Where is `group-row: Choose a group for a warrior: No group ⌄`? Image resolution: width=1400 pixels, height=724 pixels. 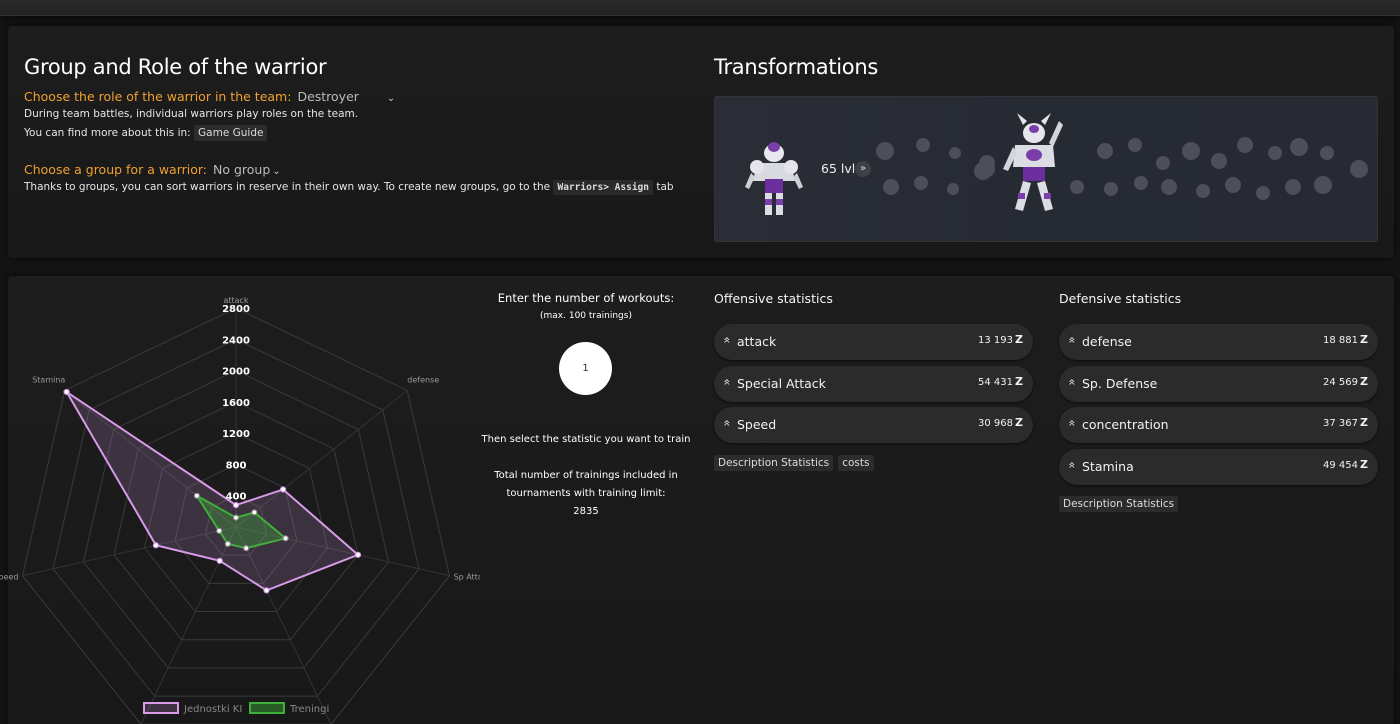
group-row: Choose a group for a warrior: No group ⌄ is located at coordinates (152, 169).